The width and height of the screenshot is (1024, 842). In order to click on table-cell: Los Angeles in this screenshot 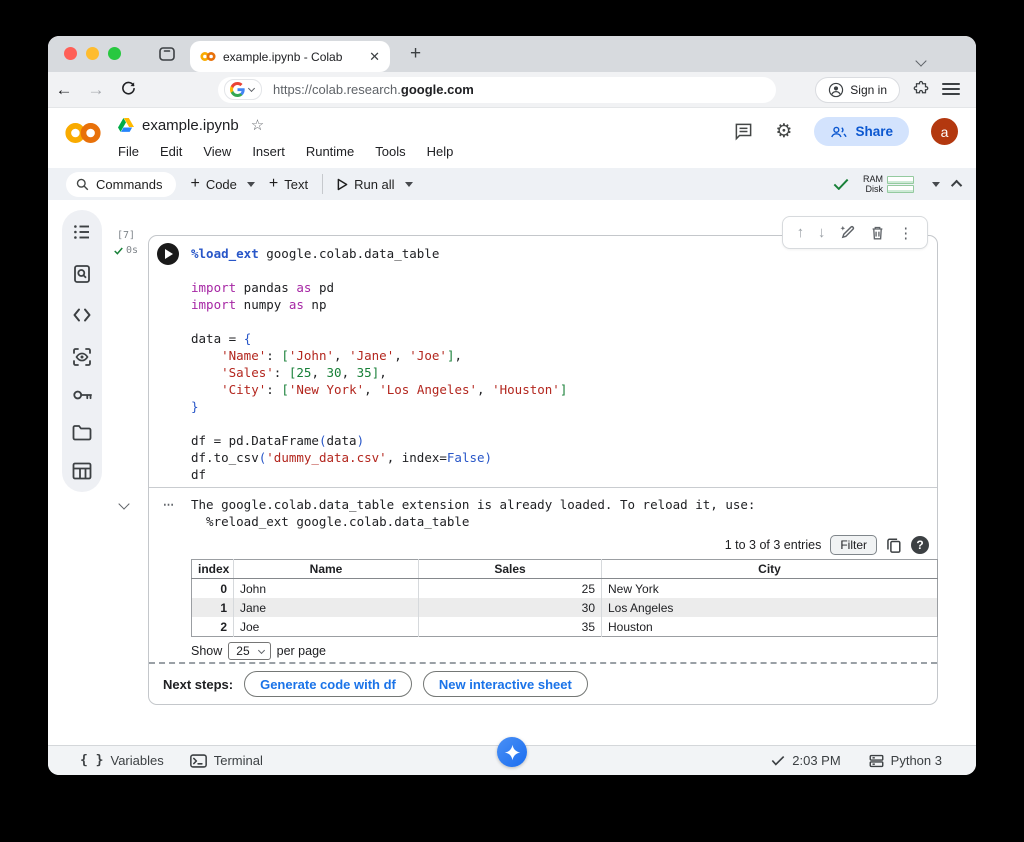, I will do `click(769, 607)`.